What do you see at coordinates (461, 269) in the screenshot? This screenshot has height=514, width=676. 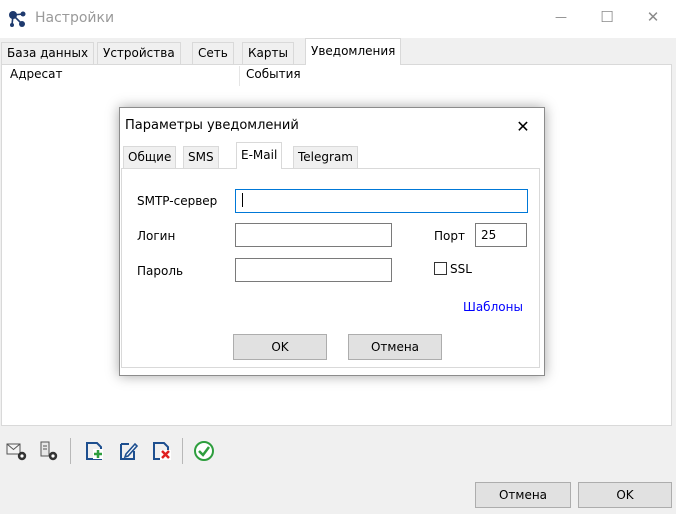 I see `ssl-label: SSL` at bounding box center [461, 269].